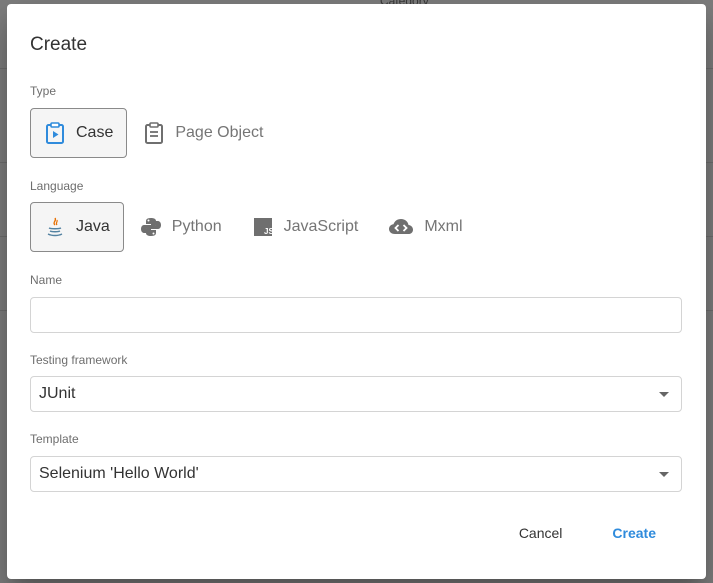  What do you see at coordinates (401, 227) in the screenshot?
I see `cloud-code-icon` at bounding box center [401, 227].